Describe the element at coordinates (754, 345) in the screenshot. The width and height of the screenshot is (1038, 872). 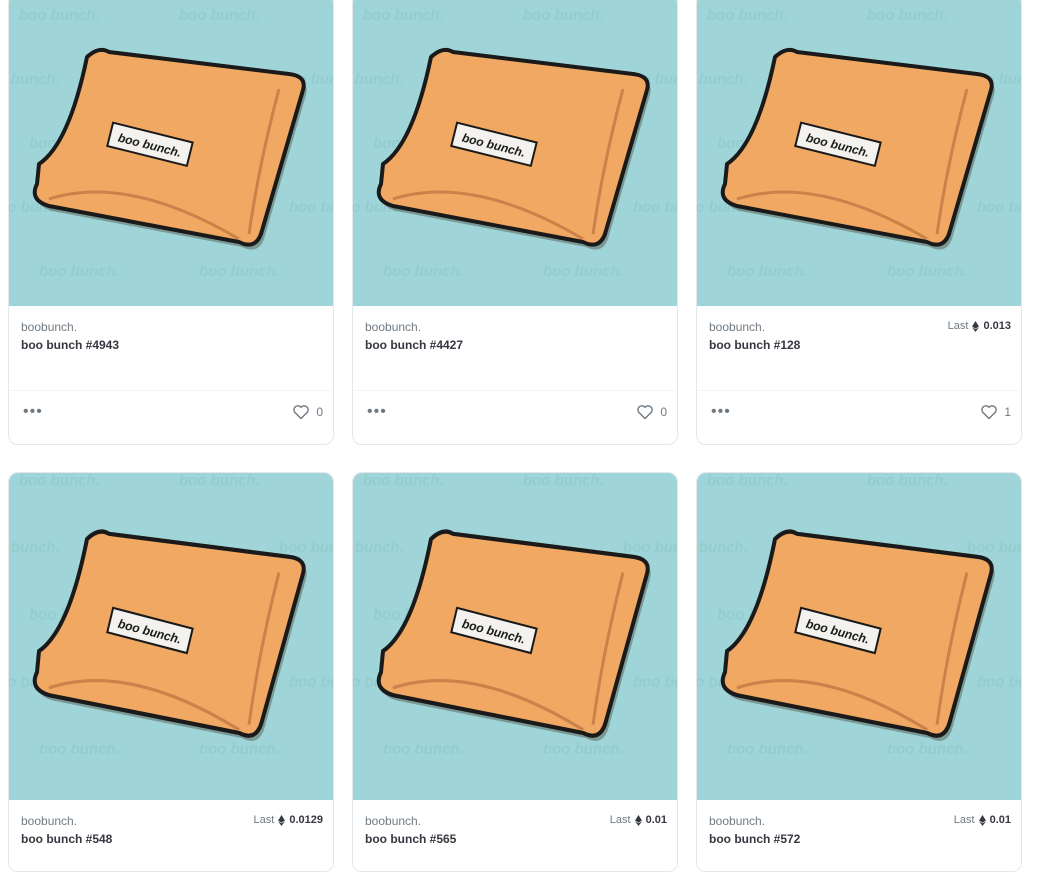
I see `asset-name: boo bunch #128` at that location.